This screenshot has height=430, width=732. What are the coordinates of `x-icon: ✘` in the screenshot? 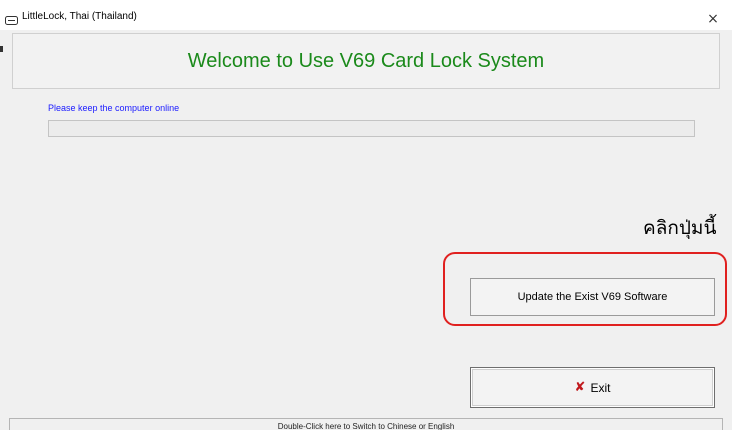 It's located at (580, 387).